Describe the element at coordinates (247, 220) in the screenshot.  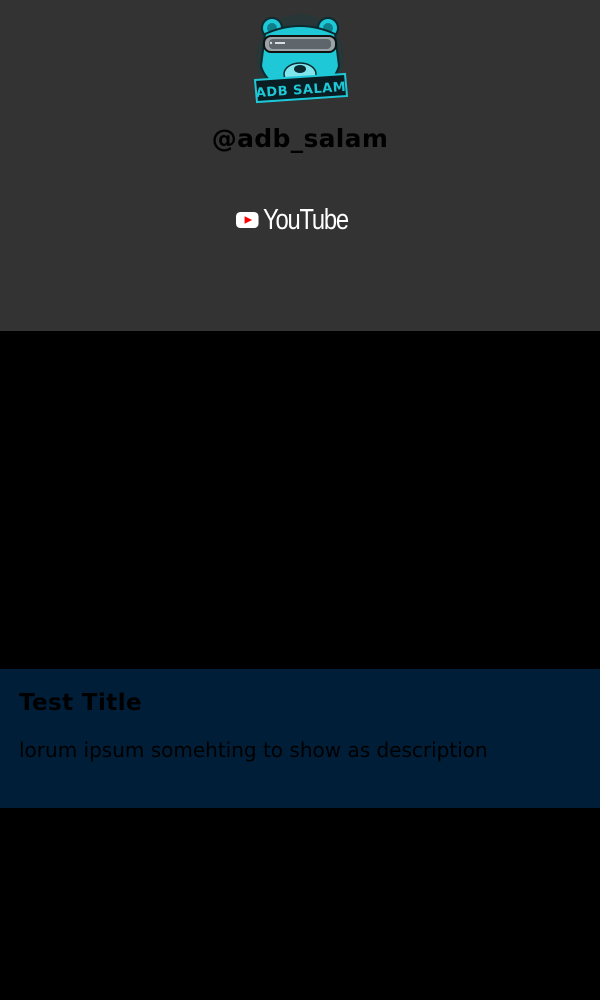
I see `youtube-play-icon` at that location.